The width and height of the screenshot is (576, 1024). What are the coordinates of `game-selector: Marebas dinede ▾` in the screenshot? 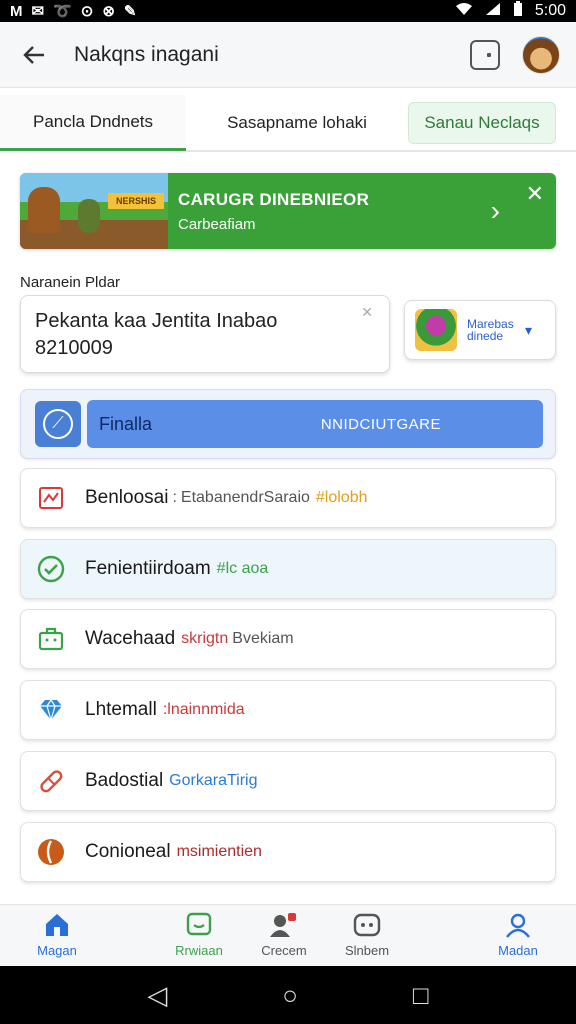 It's located at (480, 330).